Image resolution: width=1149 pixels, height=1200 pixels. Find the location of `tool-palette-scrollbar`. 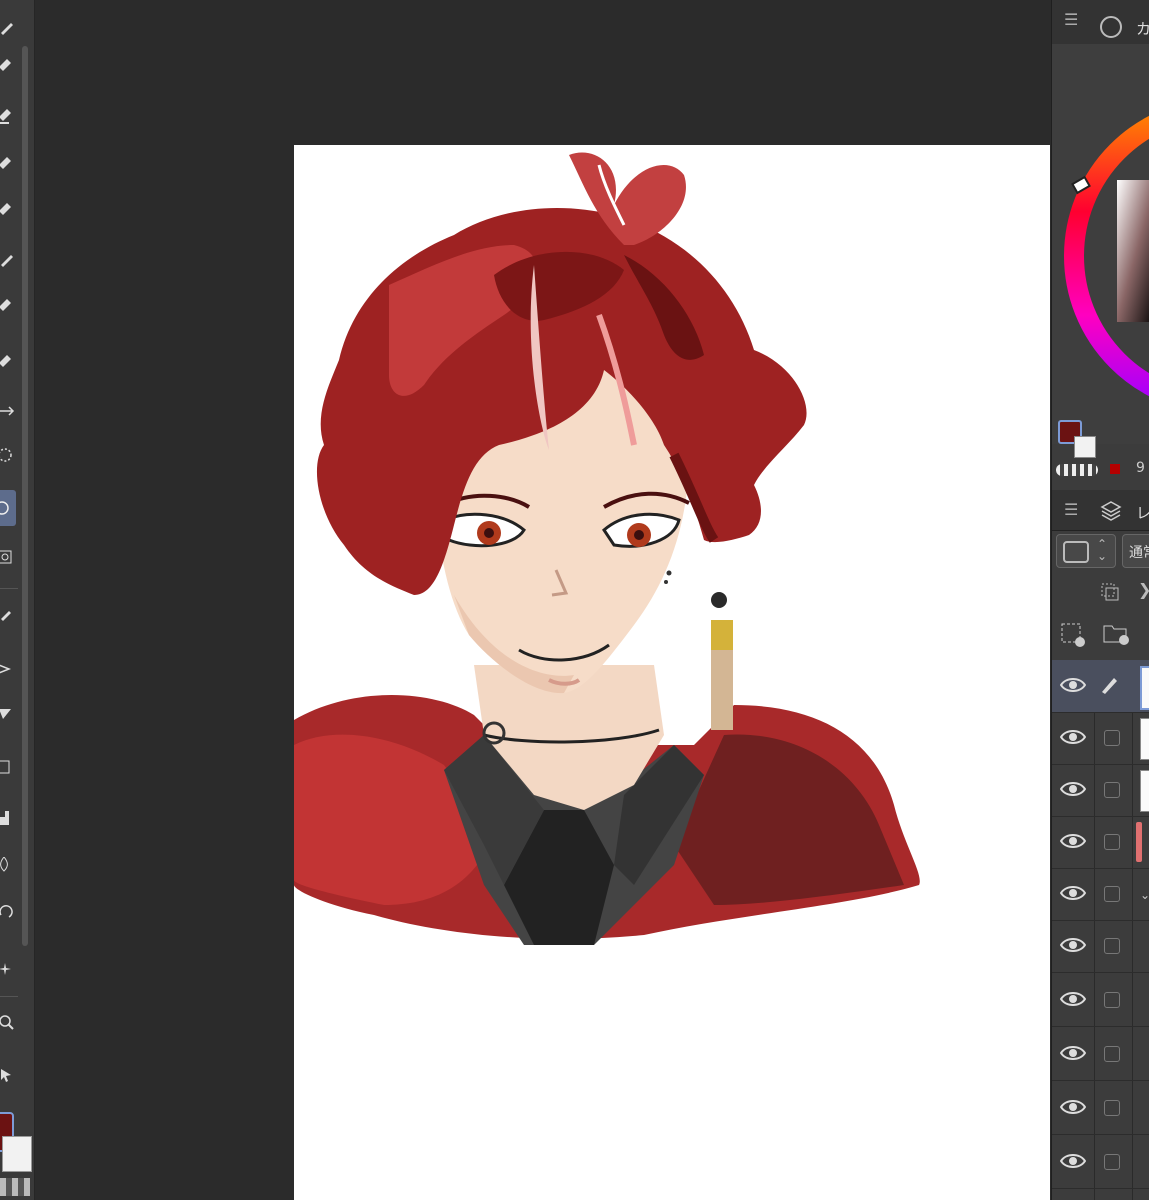

tool-palette-scrollbar is located at coordinates (25, 496).